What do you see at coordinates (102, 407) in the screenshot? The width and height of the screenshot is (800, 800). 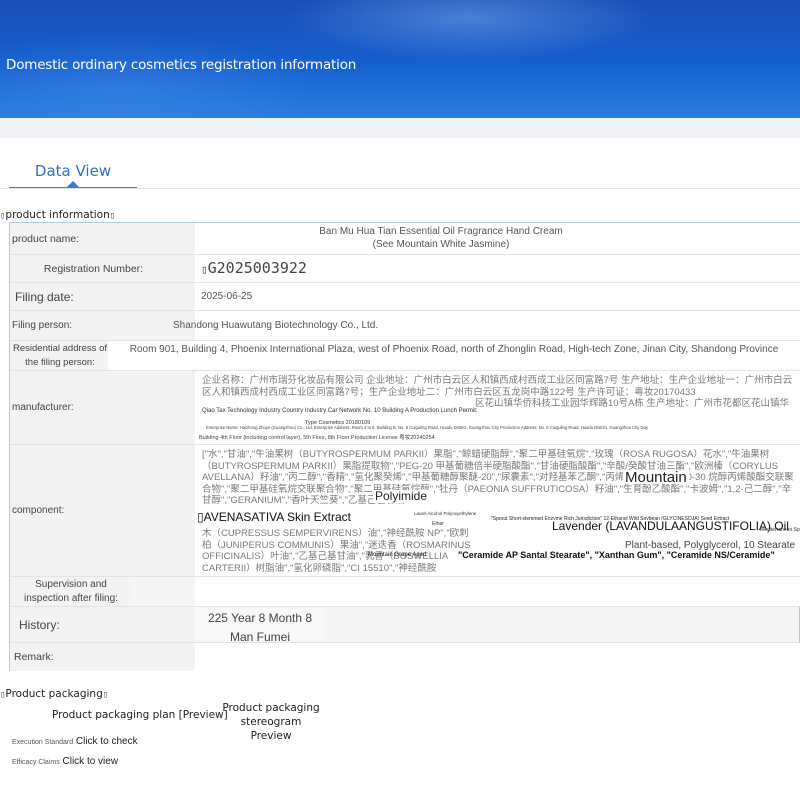 I see `label-manufacturer: manufacturer:` at bounding box center [102, 407].